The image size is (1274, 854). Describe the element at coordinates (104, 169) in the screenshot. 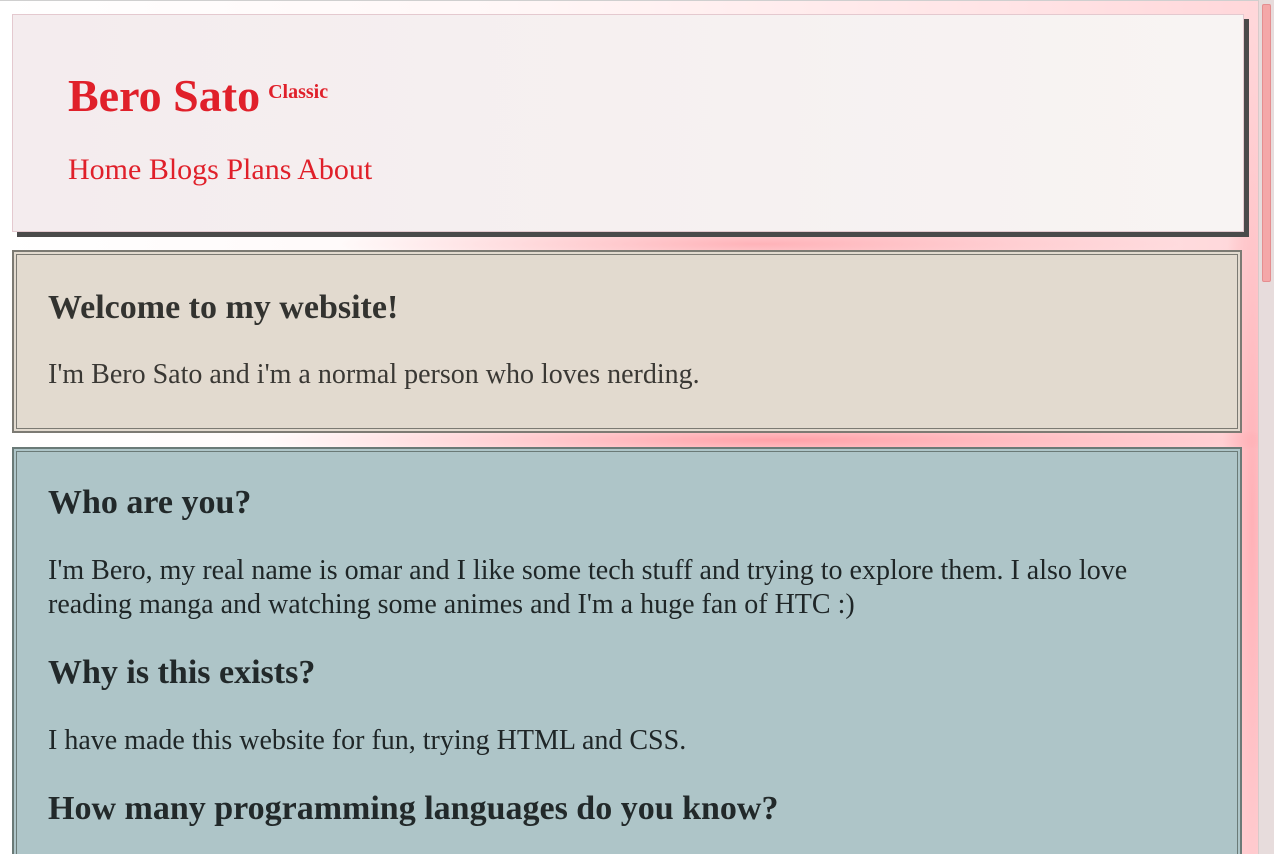

I see `nav-home-link: Home` at that location.